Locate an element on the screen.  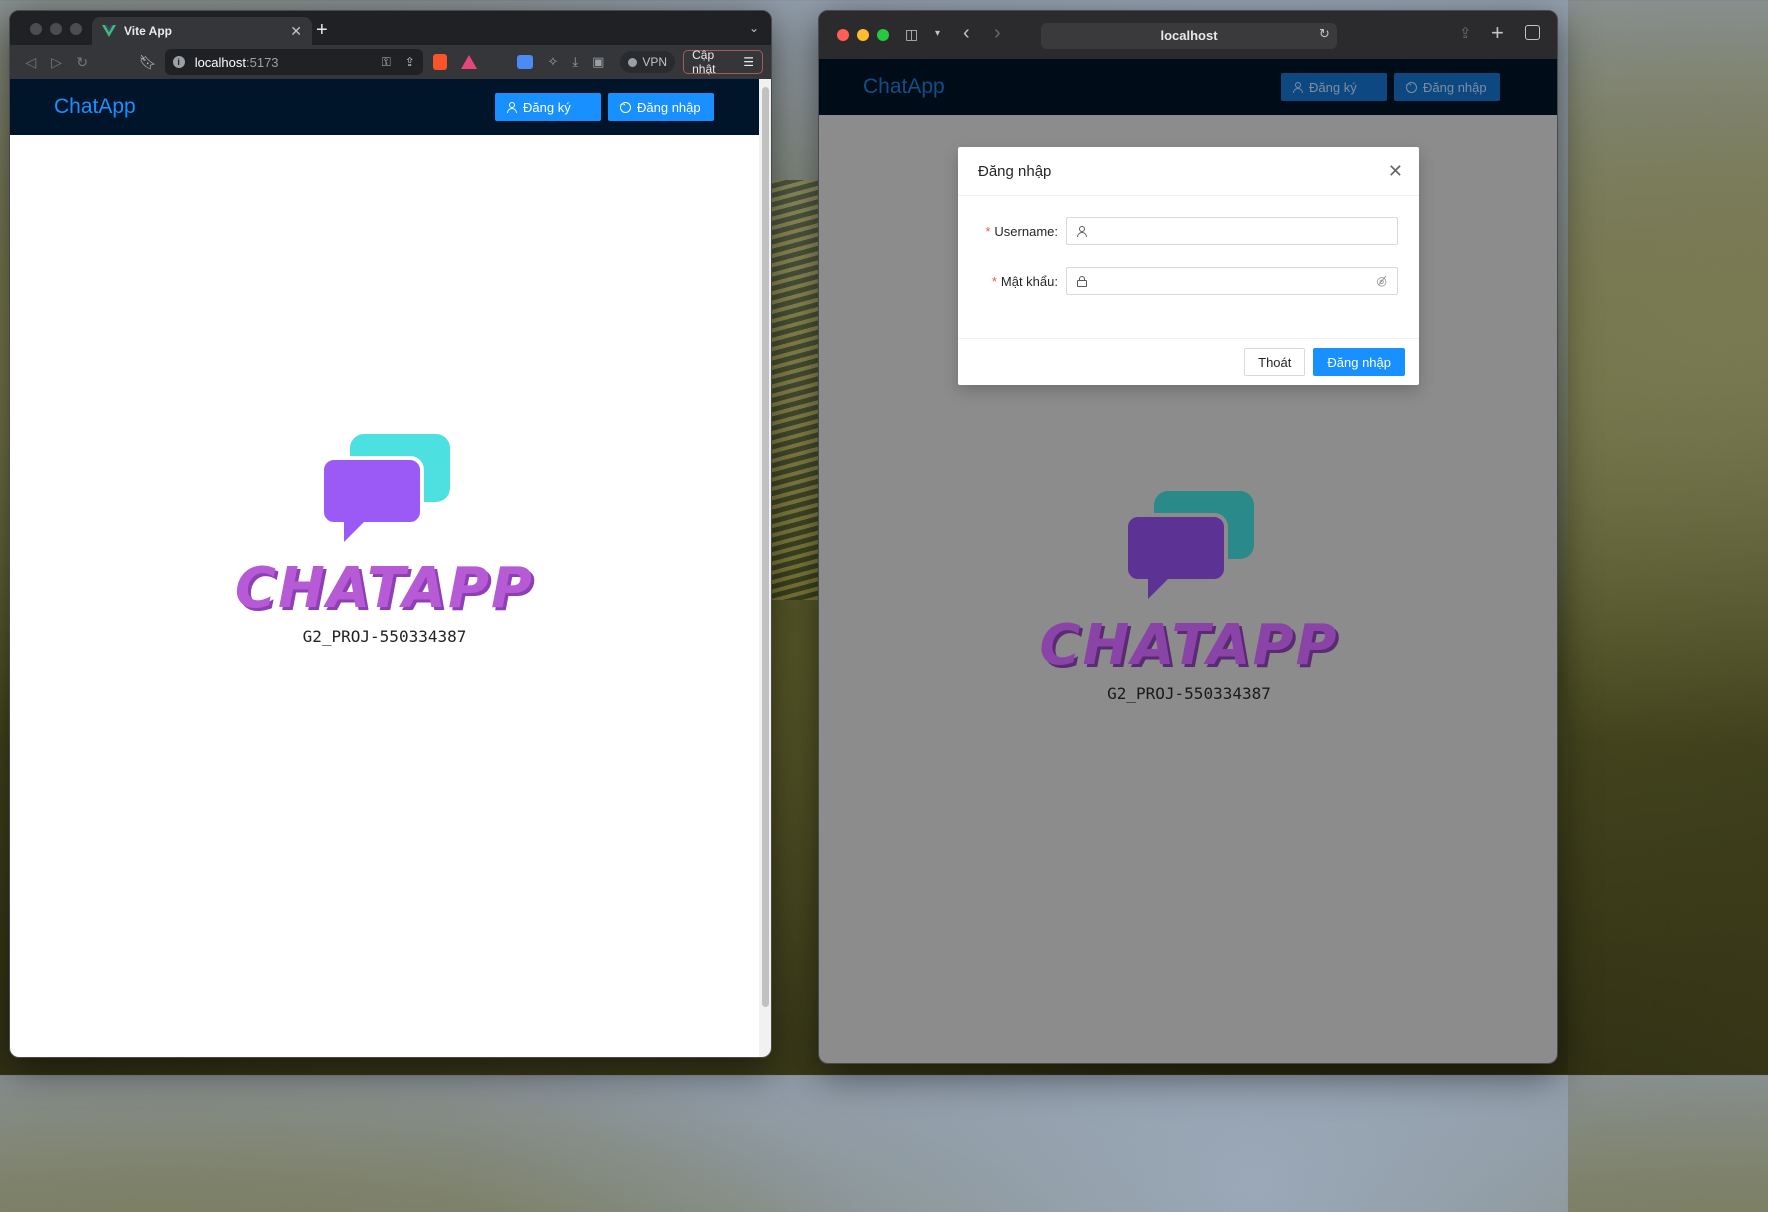
hamburger-menu-icon: ☰ is located at coordinates (748, 62).